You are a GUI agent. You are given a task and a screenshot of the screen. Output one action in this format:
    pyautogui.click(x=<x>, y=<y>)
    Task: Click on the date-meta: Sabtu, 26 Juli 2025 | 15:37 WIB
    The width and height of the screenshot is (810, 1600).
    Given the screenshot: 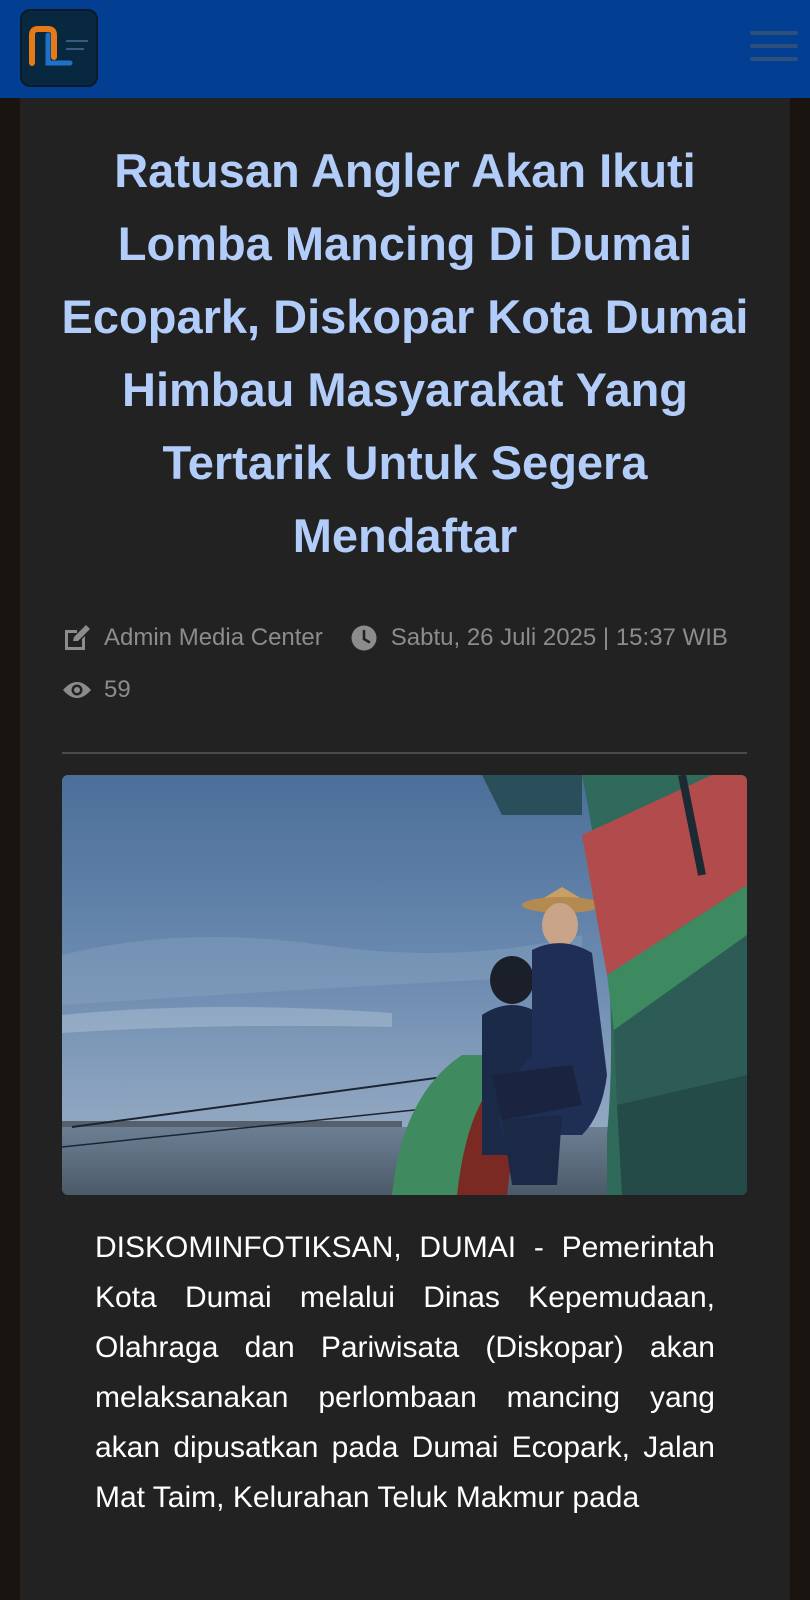 What is the action you would take?
    pyautogui.click(x=539, y=638)
    